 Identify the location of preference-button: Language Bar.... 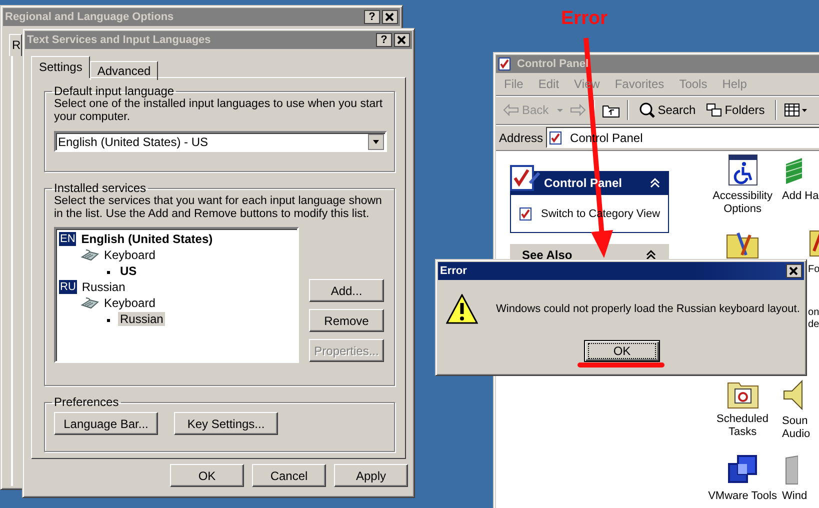
(106, 424).